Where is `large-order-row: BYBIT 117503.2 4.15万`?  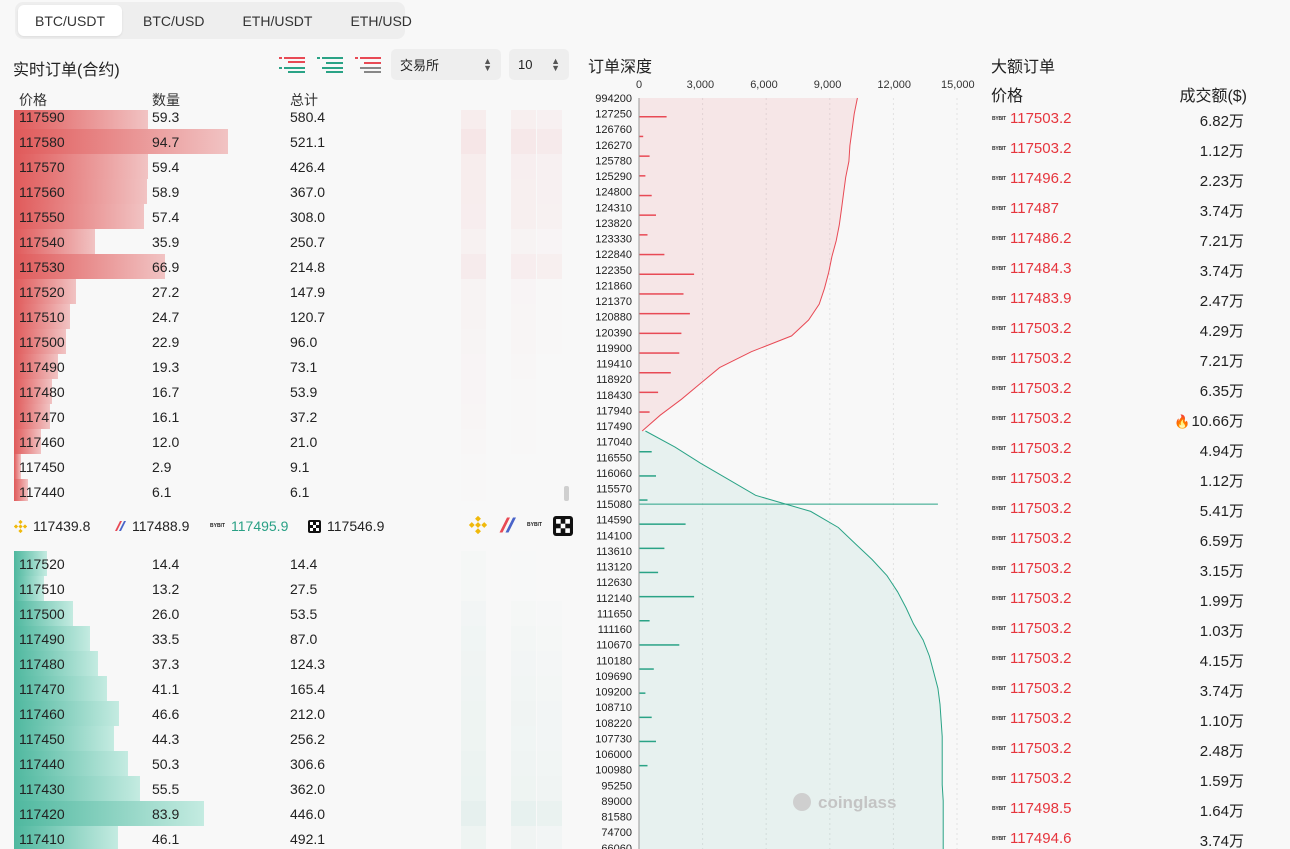
large-order-row: BYBIT 117503.2 4.15万 is located at coordinates (1118, 659).